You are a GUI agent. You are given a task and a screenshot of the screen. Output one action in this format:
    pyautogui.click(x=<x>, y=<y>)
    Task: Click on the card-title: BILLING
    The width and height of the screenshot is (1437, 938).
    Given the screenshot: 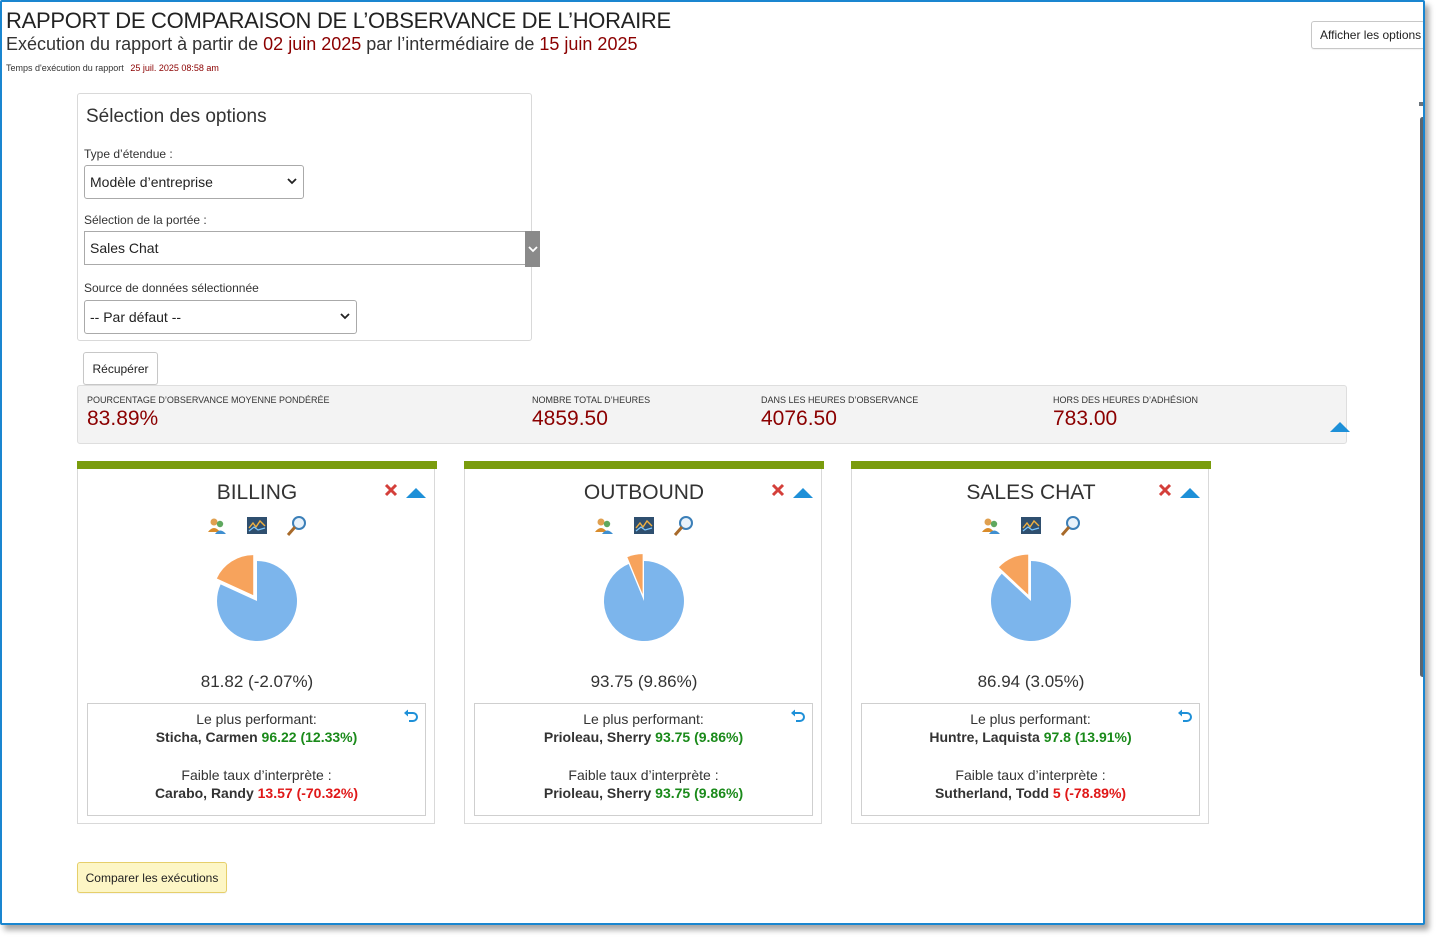 What is the action you would take?
    pyautogui.click(x=257, y=492)
    